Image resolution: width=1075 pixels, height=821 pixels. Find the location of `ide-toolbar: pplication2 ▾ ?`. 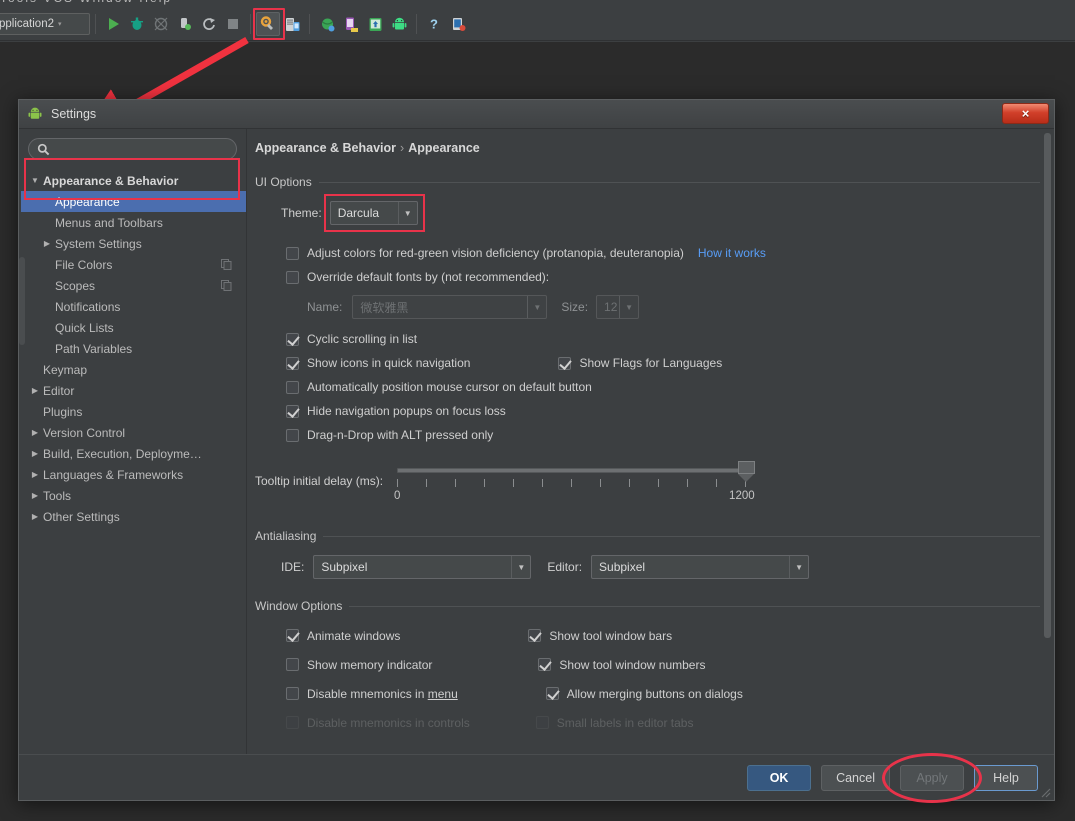

ide-toolbar: pplication2 ▾ ? is located at coordinates (537, 24).